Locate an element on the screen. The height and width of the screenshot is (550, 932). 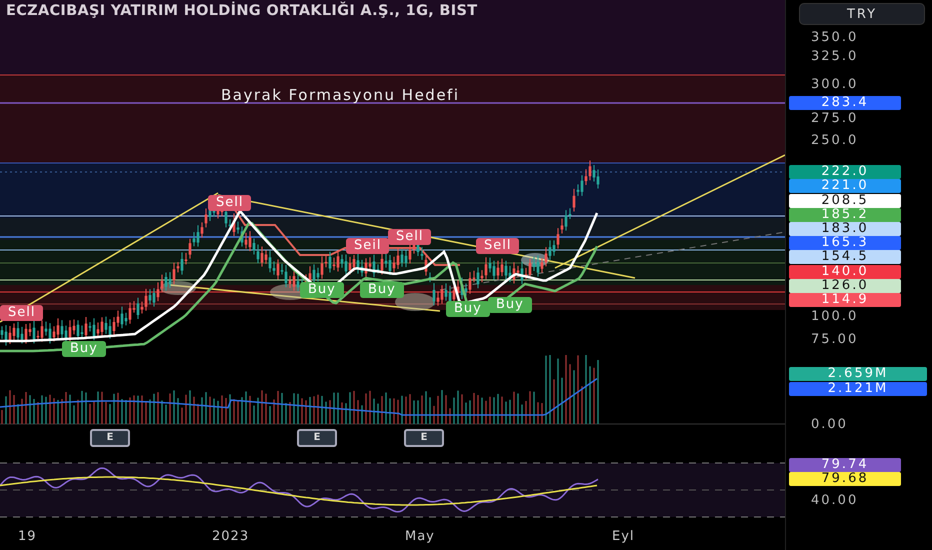
volume-value-label: 2.121M is located at coordinates (858, 389).